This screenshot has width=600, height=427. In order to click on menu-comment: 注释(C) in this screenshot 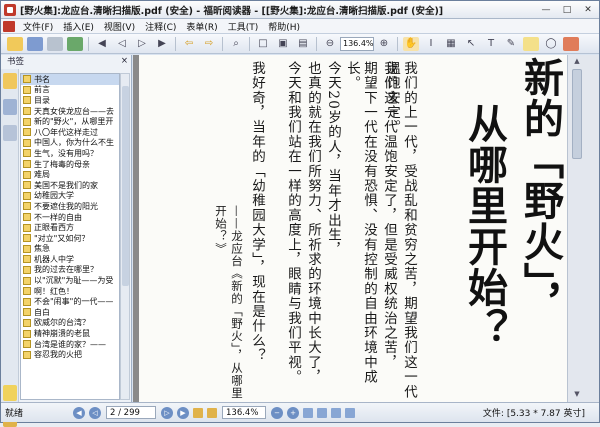, I will do `click(160, 26)`.